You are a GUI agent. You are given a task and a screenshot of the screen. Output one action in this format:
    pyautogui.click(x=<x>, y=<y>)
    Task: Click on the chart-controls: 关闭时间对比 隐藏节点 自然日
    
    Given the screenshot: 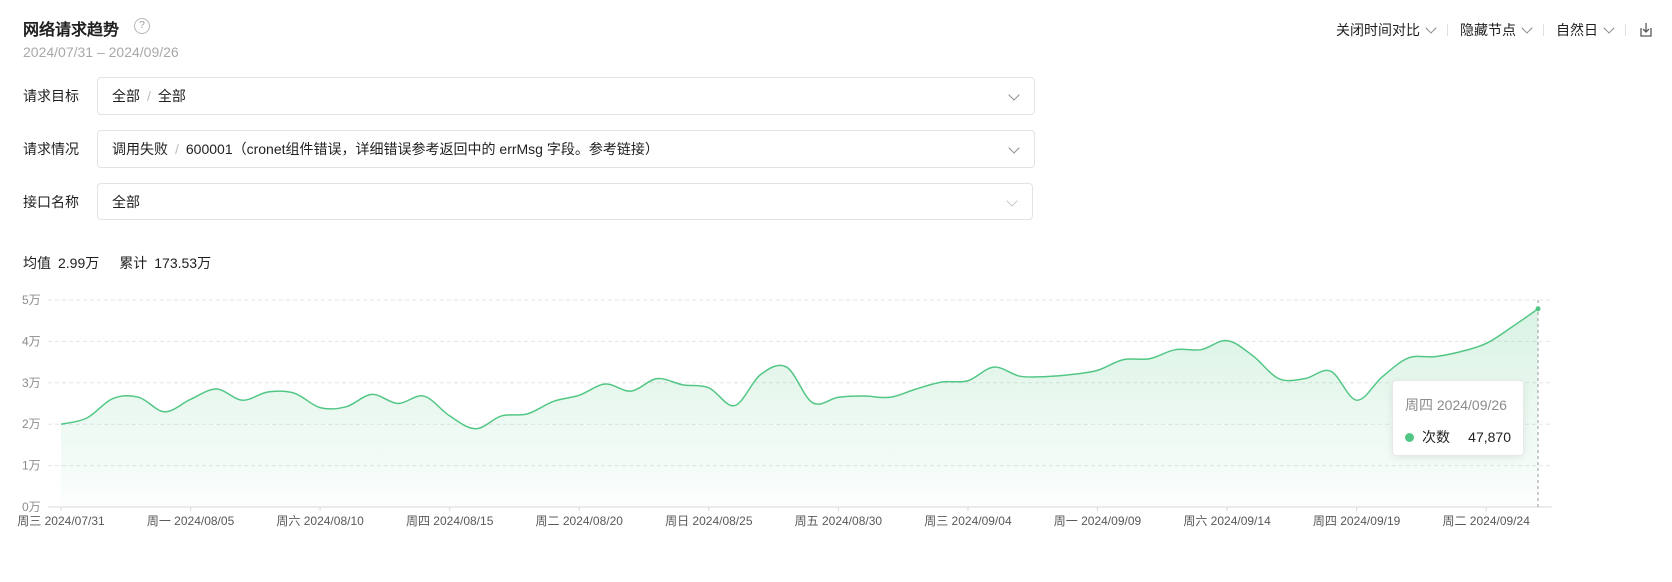 What is the action you would take?
    pyautogui.click(x=1489, y=30)
    